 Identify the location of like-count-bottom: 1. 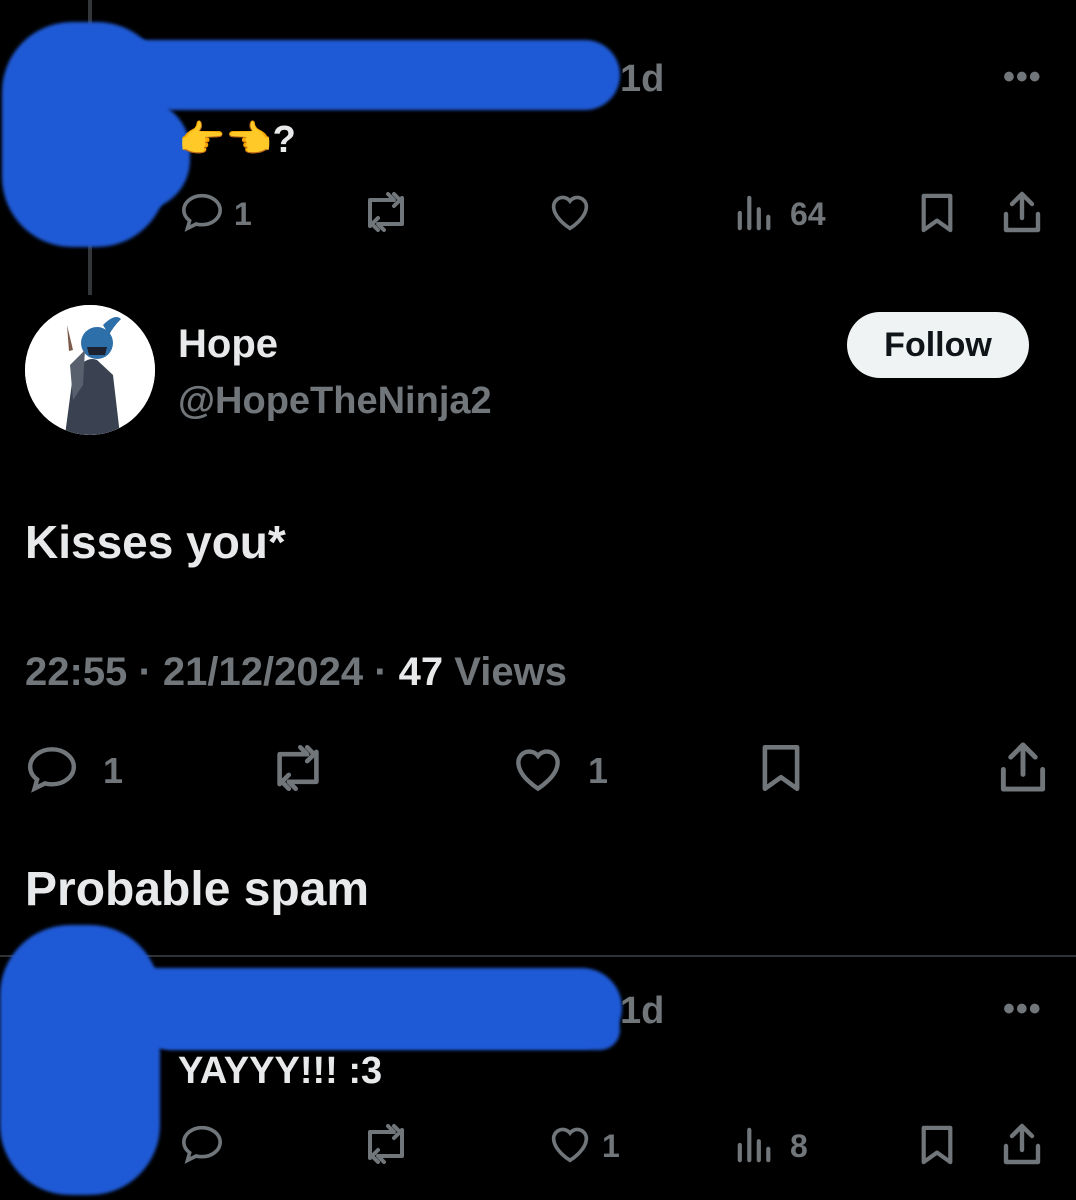
(611, 1146).